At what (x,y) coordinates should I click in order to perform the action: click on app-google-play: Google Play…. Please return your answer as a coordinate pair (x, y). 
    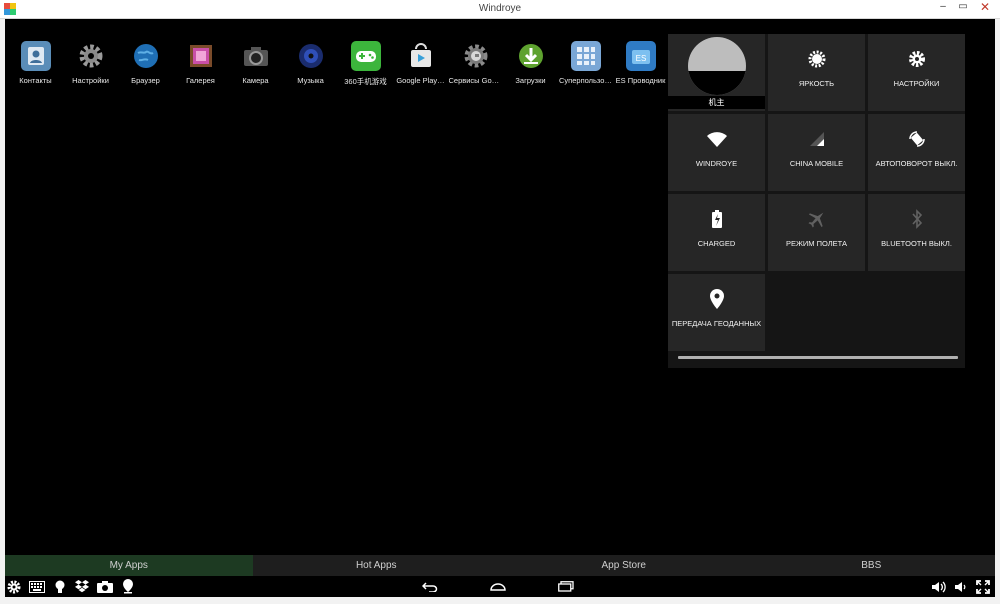
    Looking at the image, I should click on (420, 64).